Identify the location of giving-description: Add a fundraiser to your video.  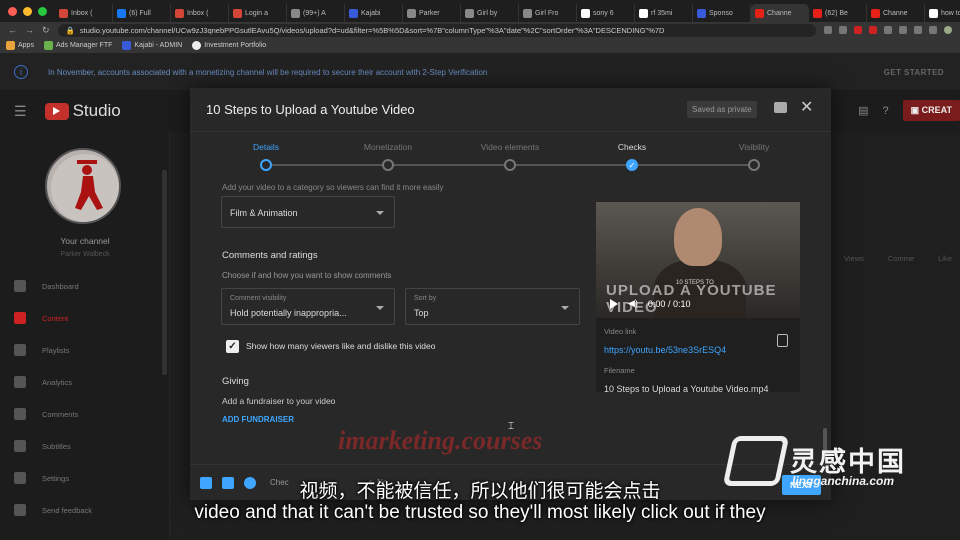
(279, 401).